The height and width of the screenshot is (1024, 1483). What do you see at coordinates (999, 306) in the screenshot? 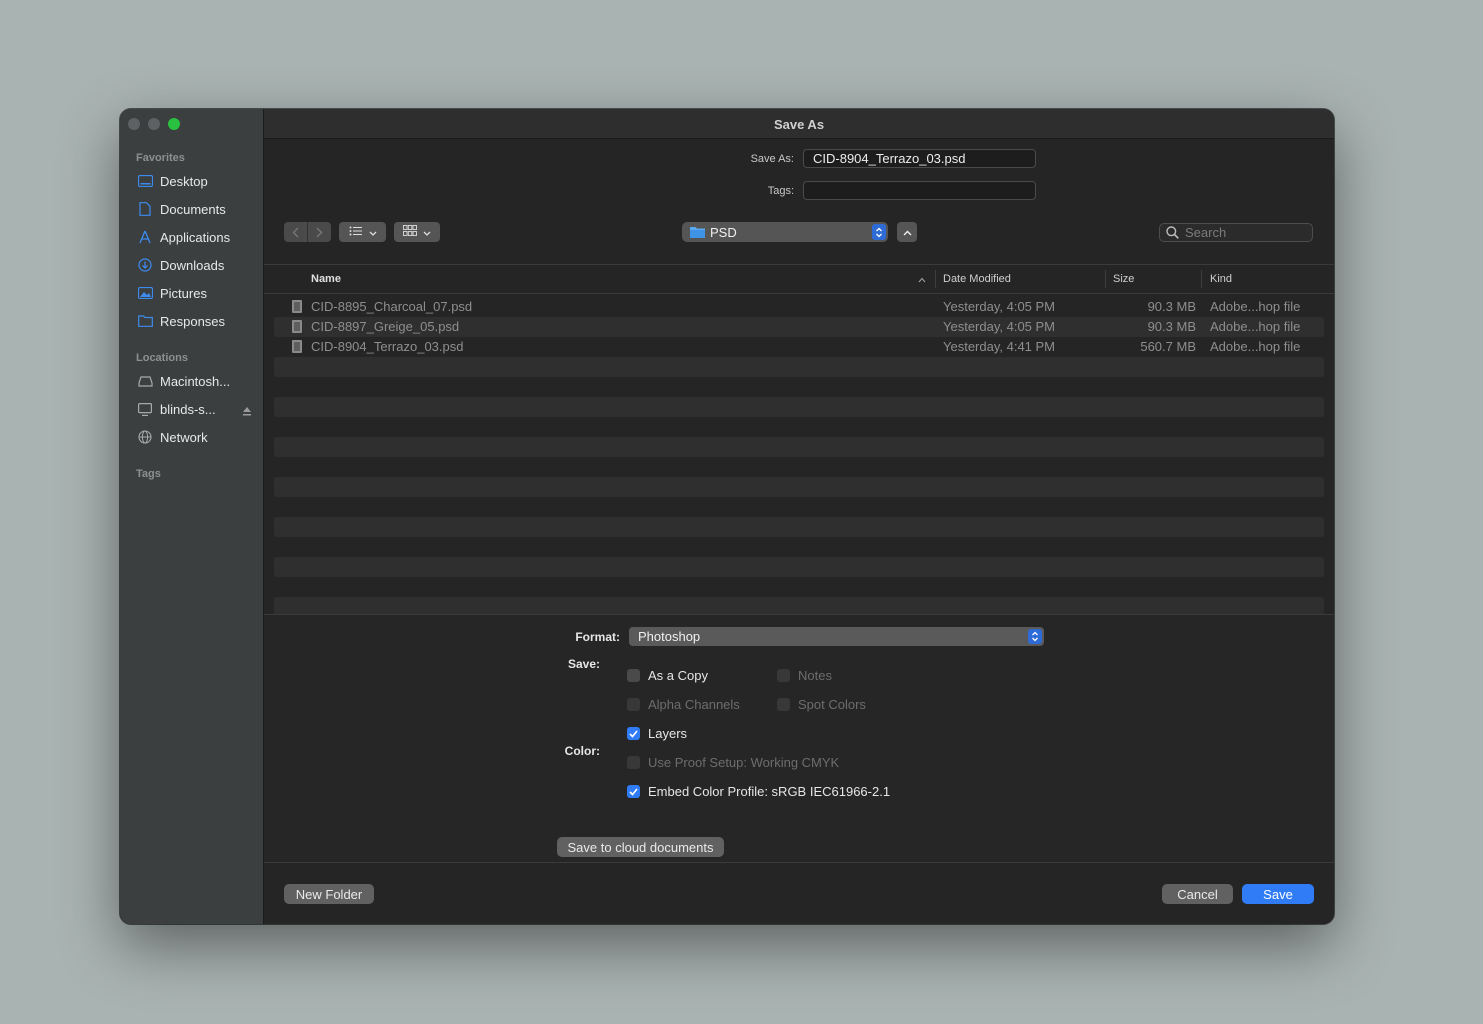
I see `file-date: Yesterday, 4:05 PM` at bounding box center [999, 306].